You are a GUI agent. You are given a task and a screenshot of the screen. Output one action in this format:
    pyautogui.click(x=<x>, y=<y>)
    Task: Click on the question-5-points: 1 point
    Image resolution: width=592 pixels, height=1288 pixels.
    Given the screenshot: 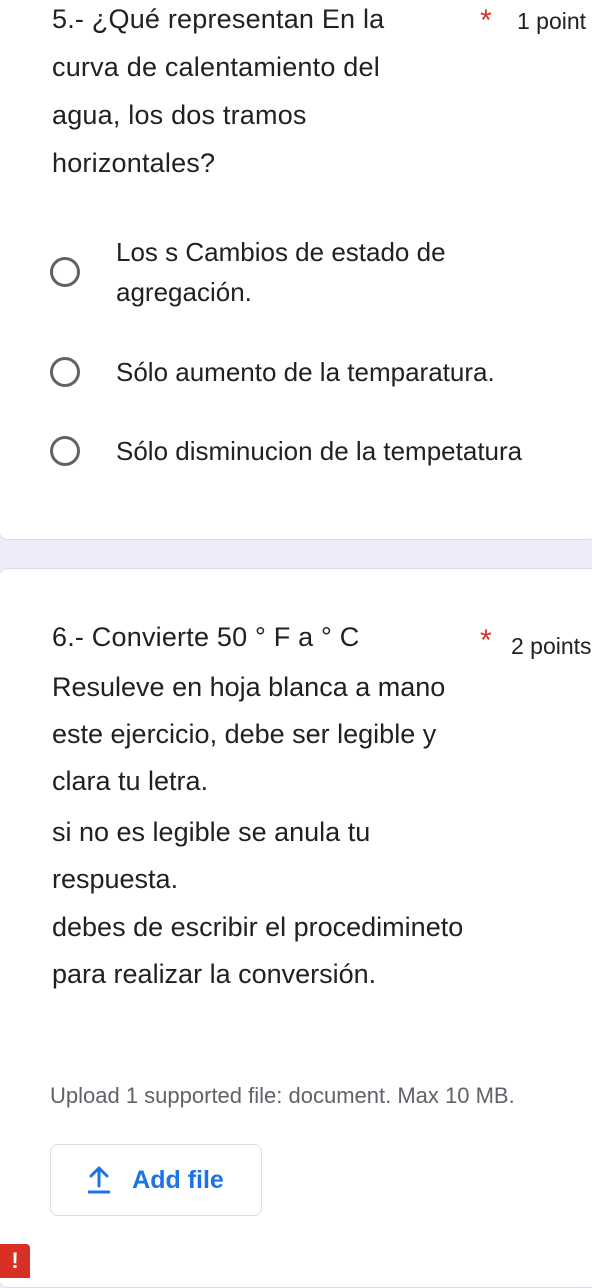 What is the action you would take?
    pyautogui.click(x=552, y=21)
    